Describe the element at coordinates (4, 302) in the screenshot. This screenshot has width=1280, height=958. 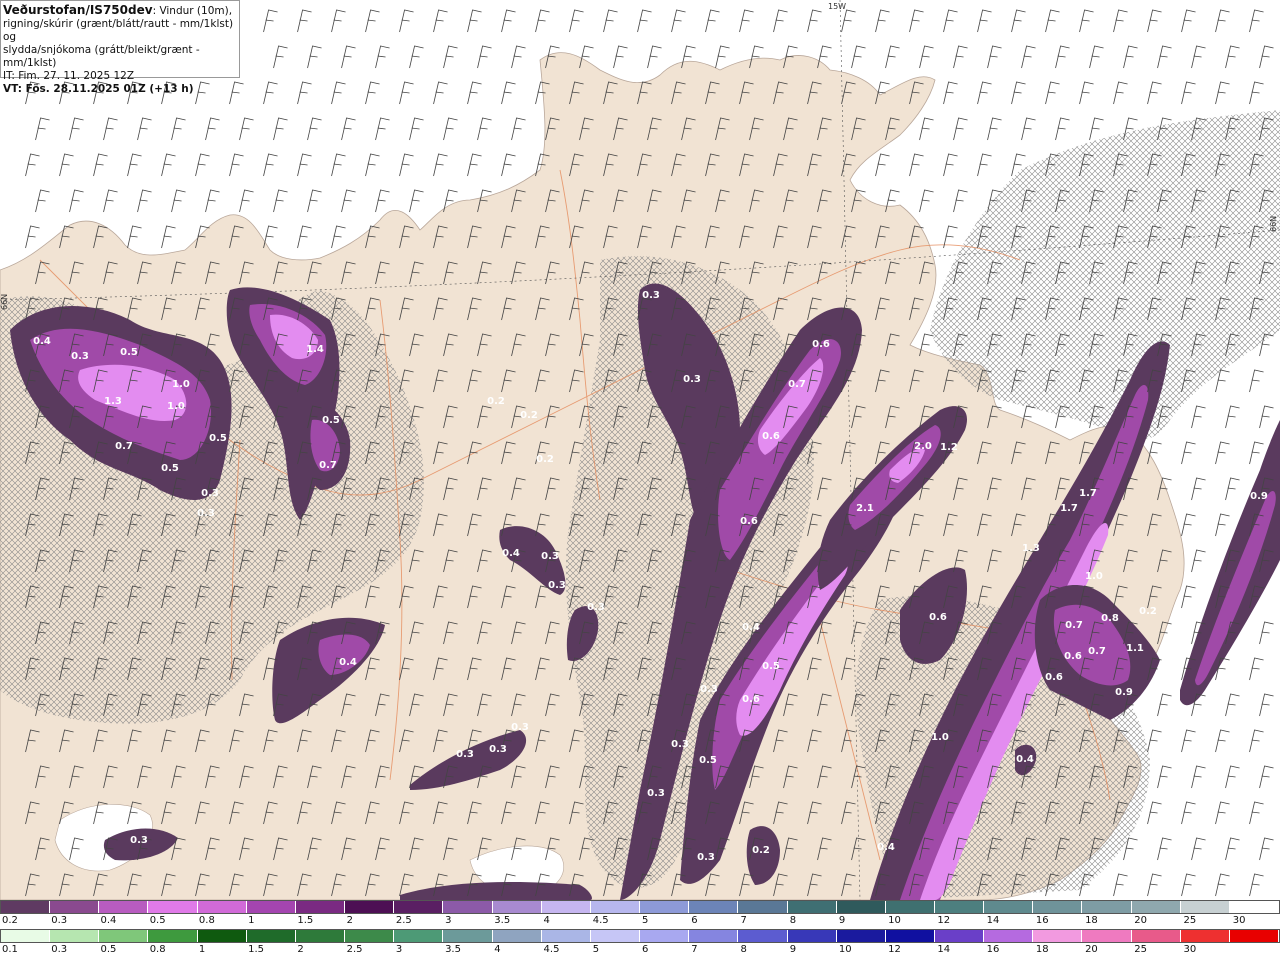
I see `lat-label-left: 66N` at that location.